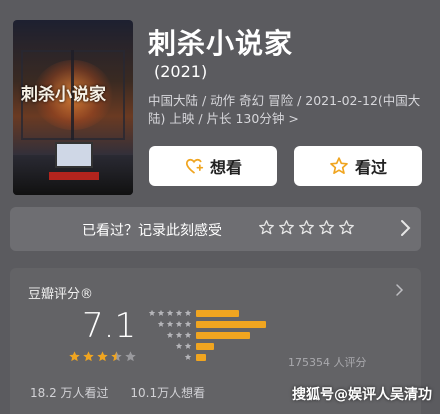 This screenshot has width=440, height=414. I want to click on rating-score: 7.1, so click(109, 326).